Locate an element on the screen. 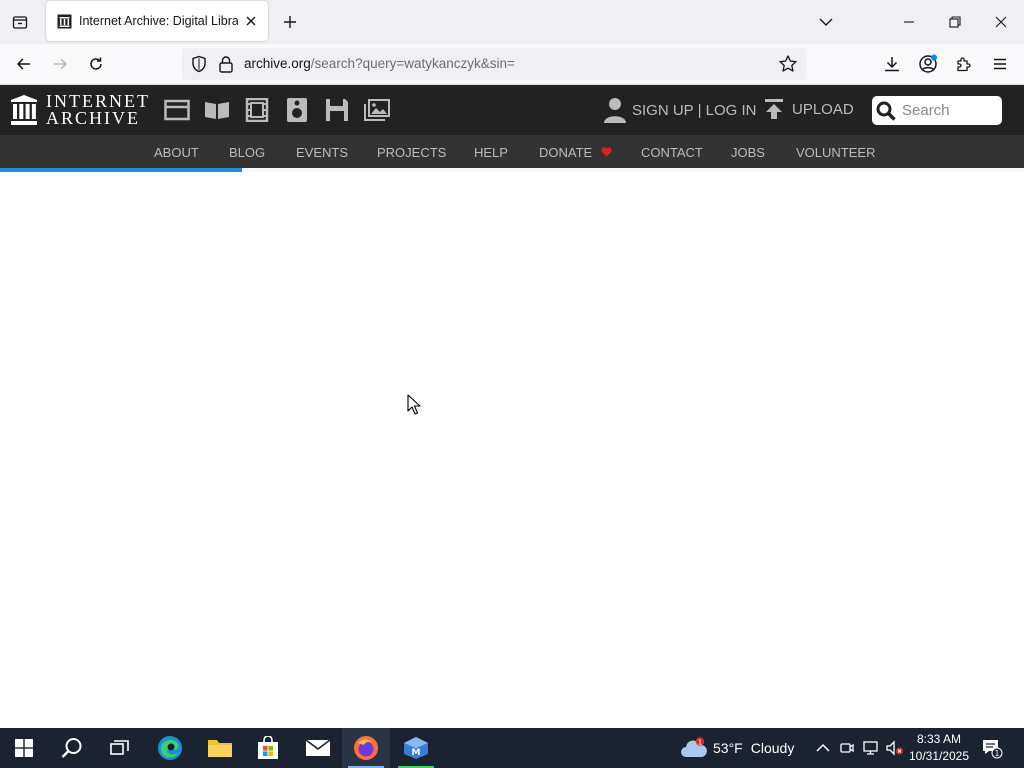 Image resolution: width=1024 pixels, height=768 pixels. windows-logo-icon is located at coordinates (24, 748).